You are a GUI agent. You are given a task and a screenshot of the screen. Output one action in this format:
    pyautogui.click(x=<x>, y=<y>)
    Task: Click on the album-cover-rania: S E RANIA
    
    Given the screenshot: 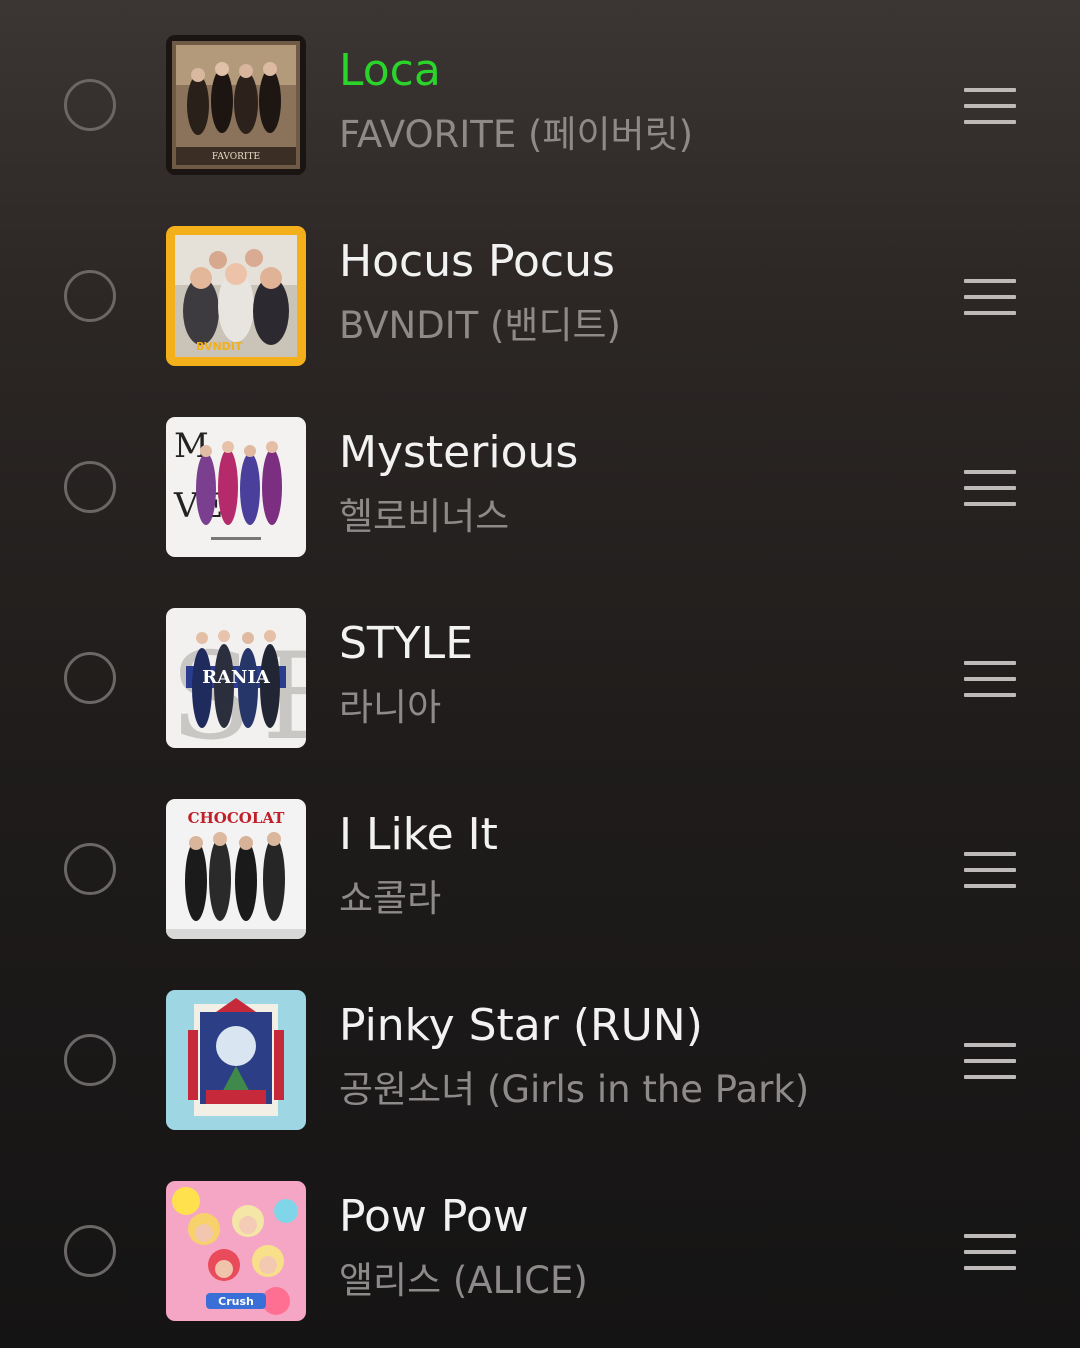 What is the action you would take?
    pyautogui.click(x=236, y=678)
    